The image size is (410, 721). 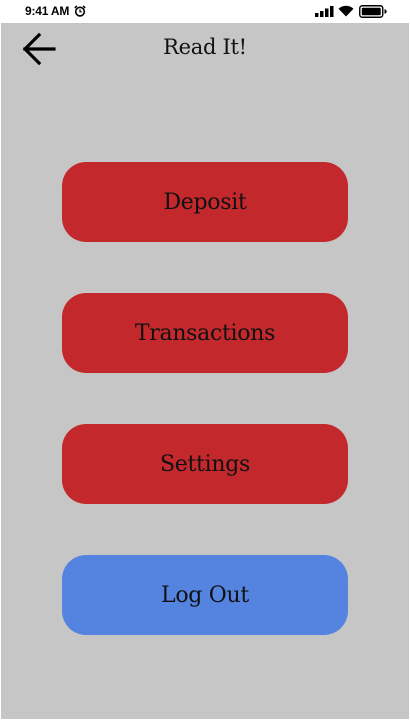 What do you see at coordinates (205, 333) in the screenshot?
I see `transactions-button: Transactions` at bounding box center [205, 333].